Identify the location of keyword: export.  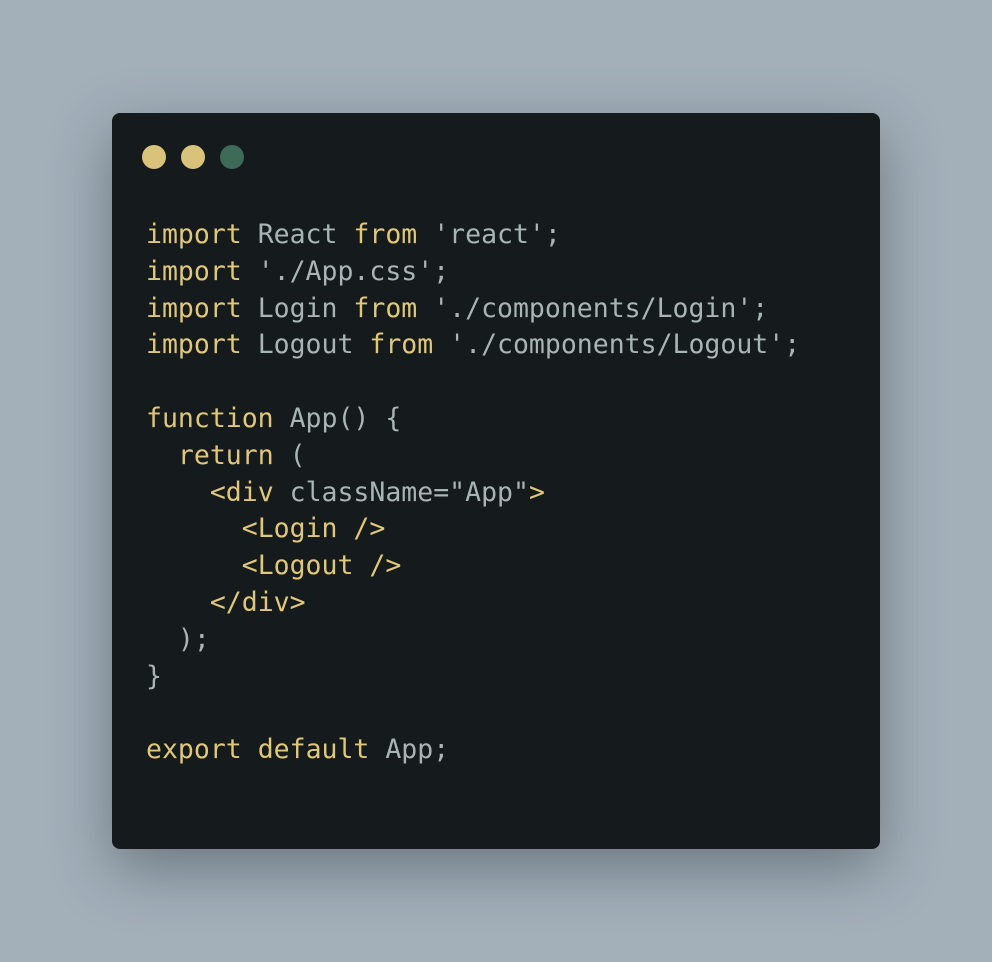
(194, 750).